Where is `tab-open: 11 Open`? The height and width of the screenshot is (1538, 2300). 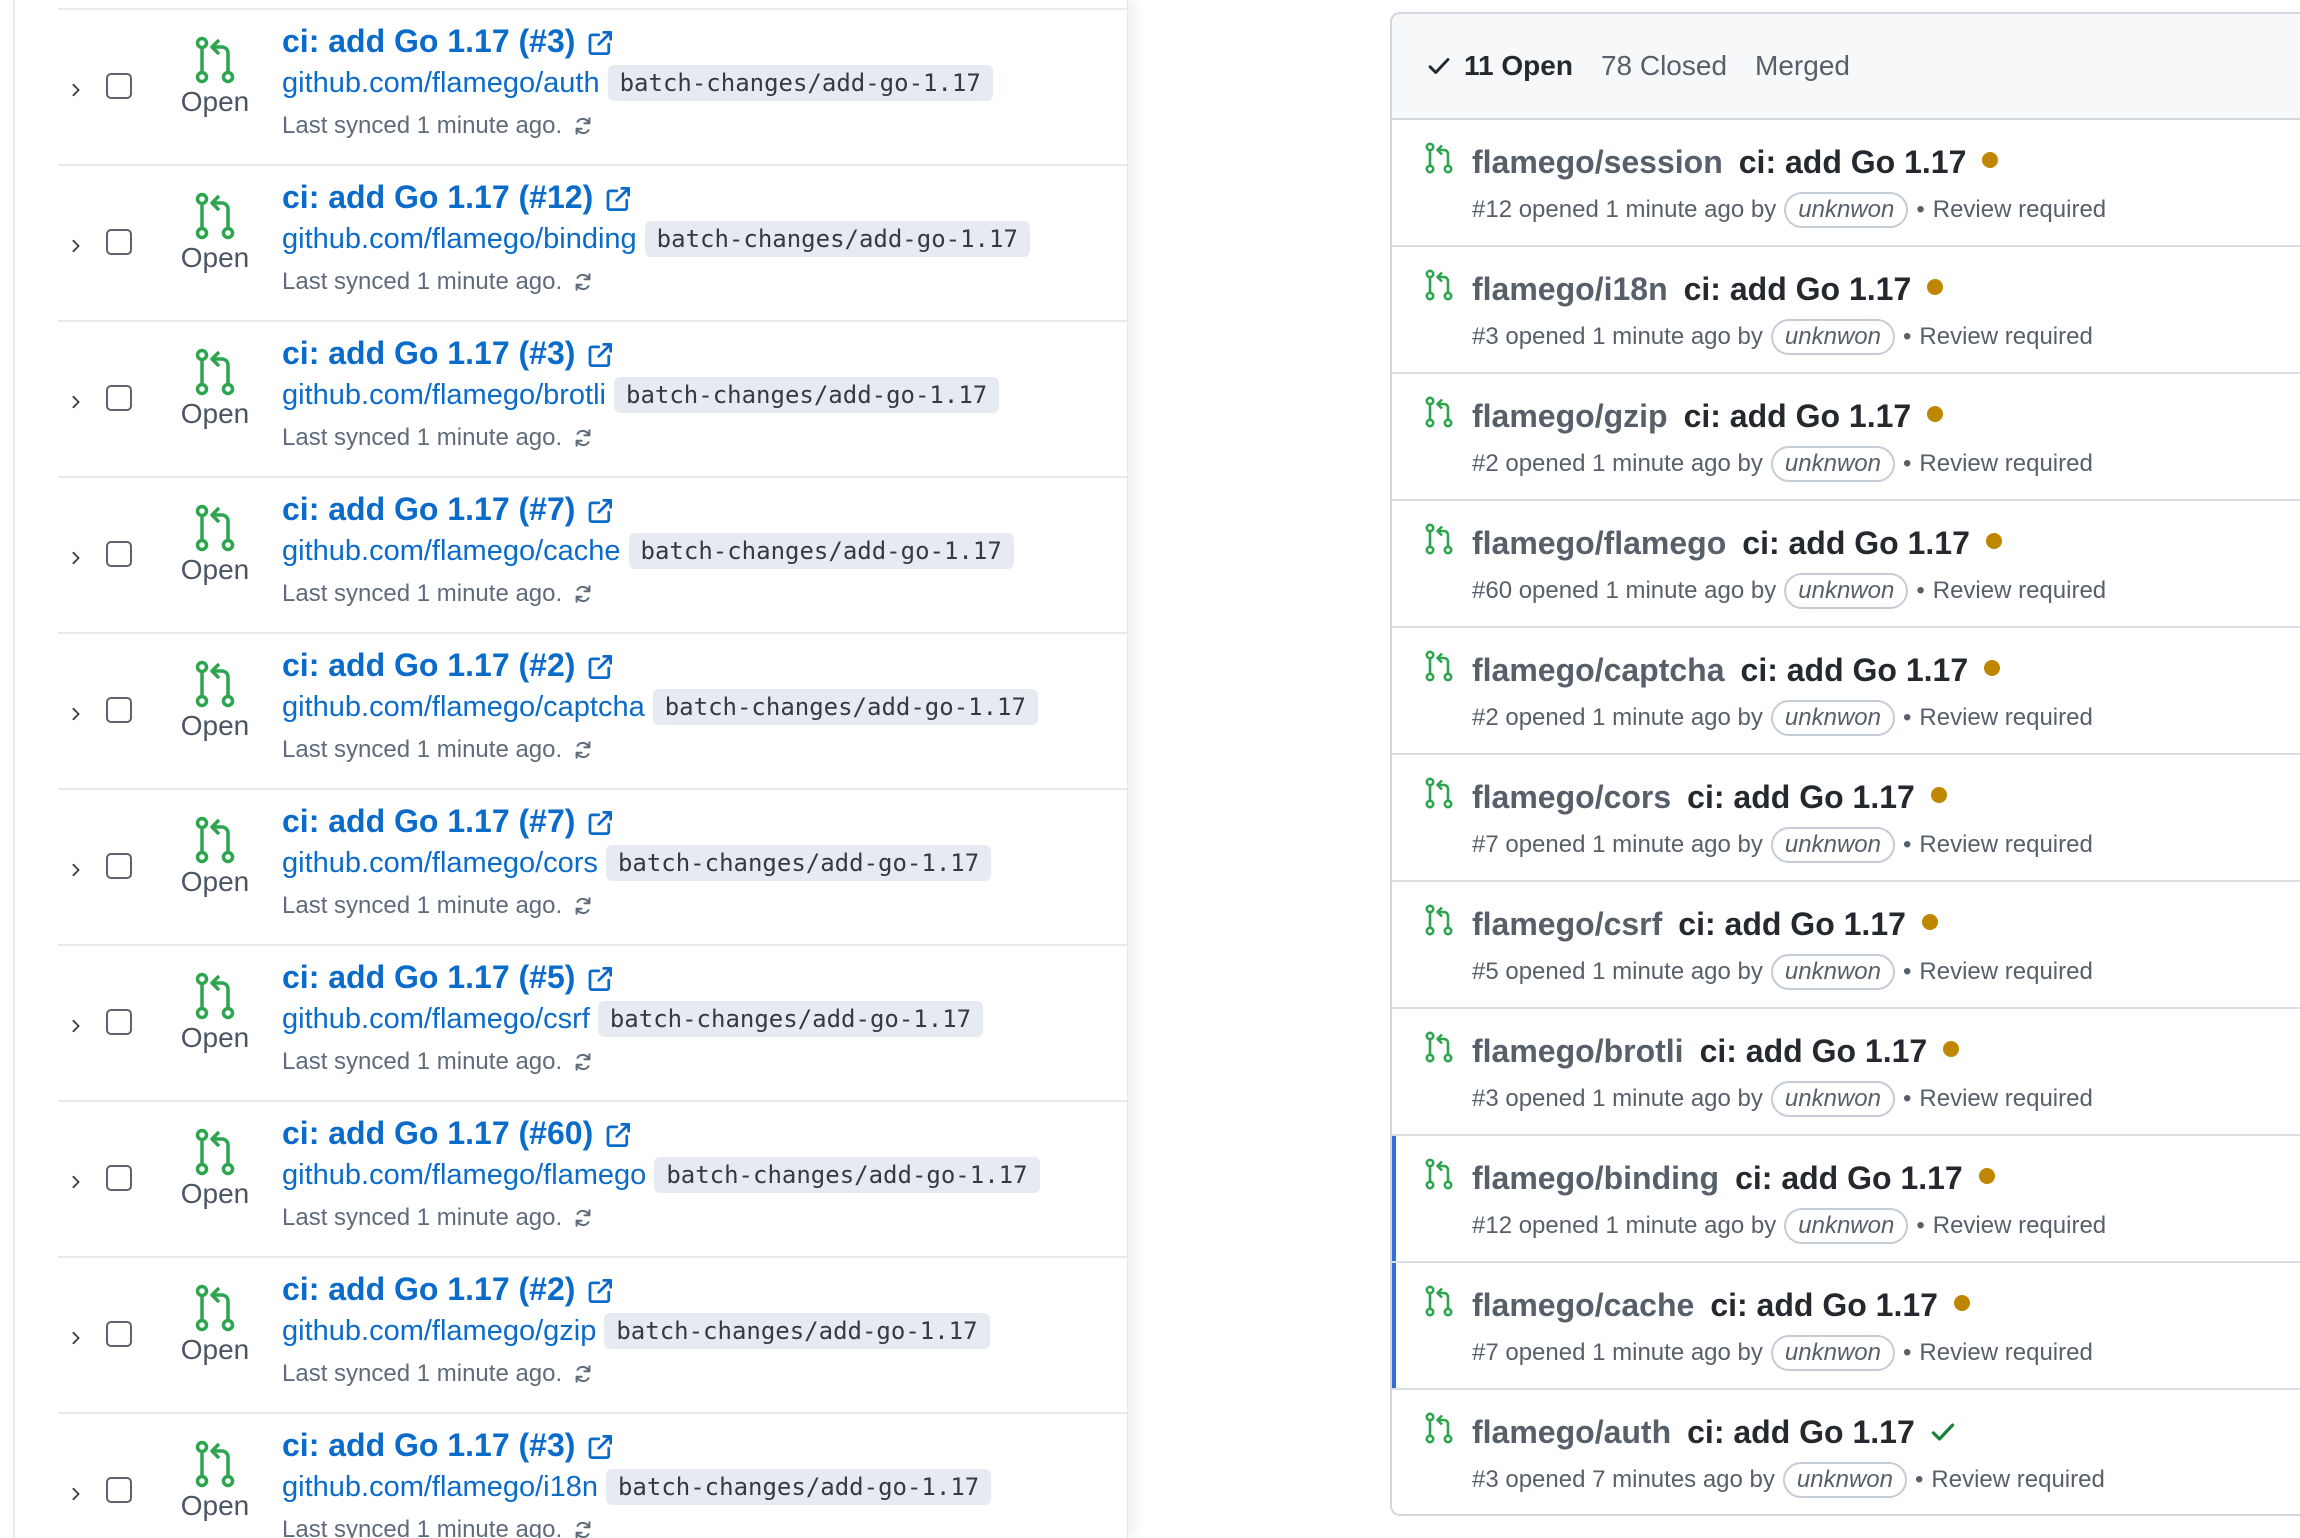
tab-open: 11 Open is located at coordinates (1499, 66).